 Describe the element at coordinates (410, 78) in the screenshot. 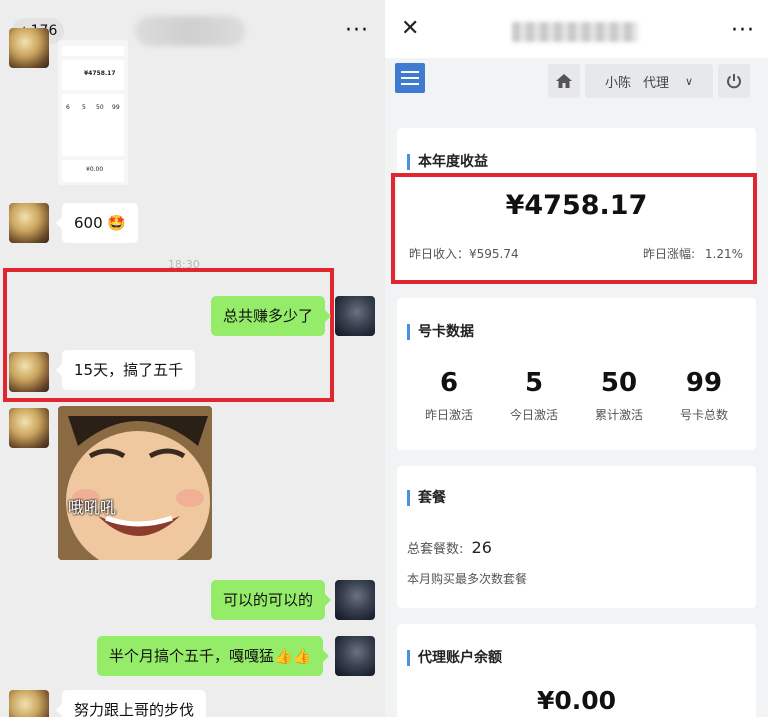

I see `menu-icon` at that location.